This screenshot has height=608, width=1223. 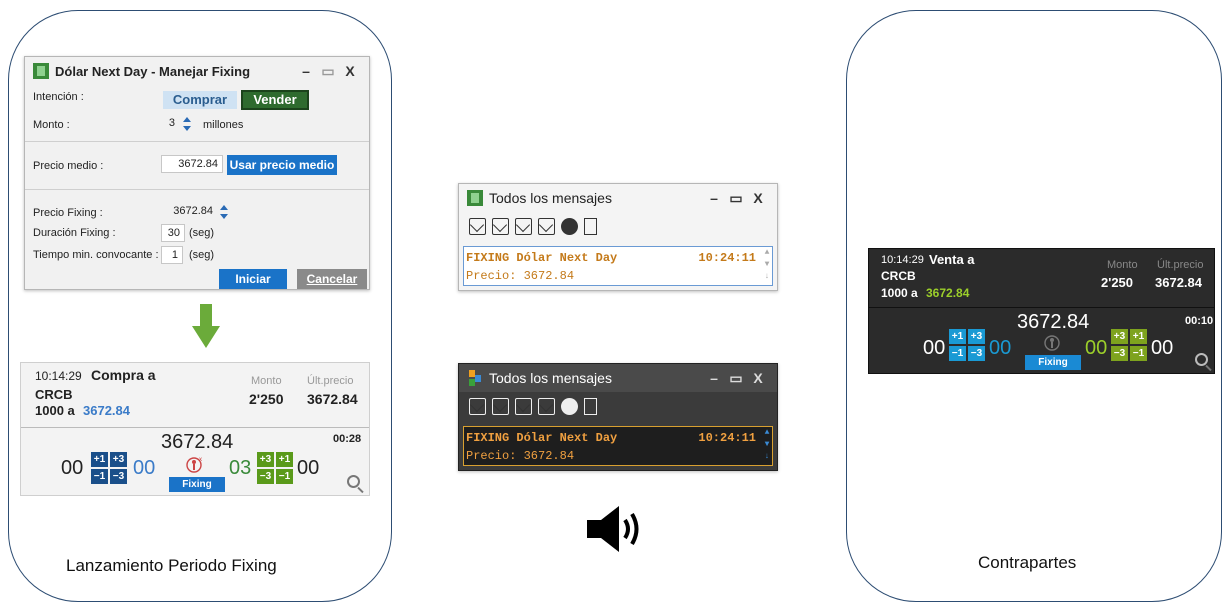 I want to click on speaker-sound-icon, so click(x=613, y=529).